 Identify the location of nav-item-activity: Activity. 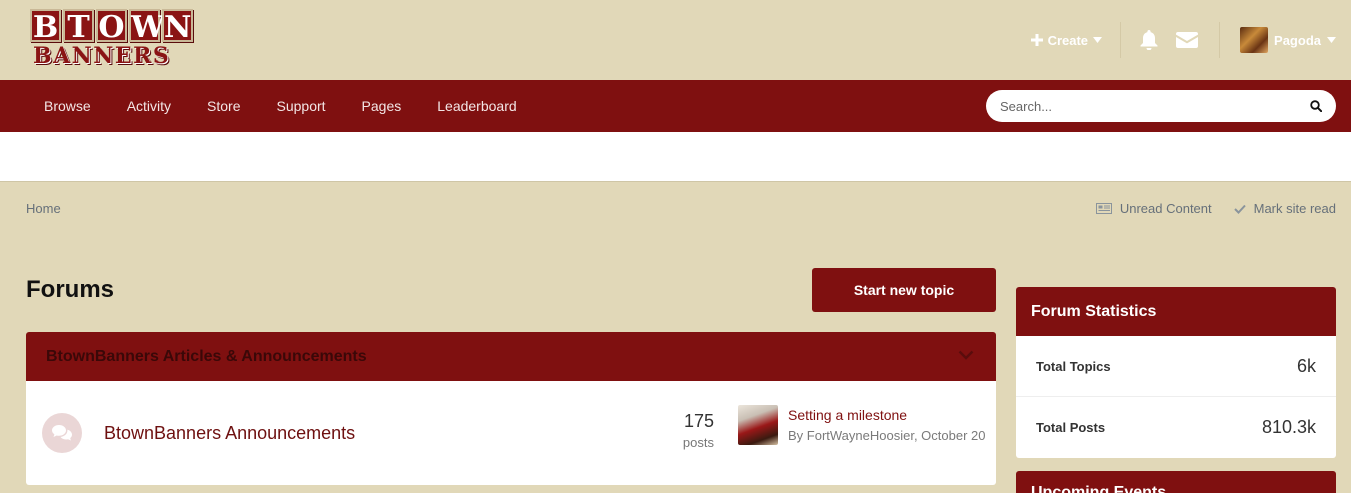
(149, 106).